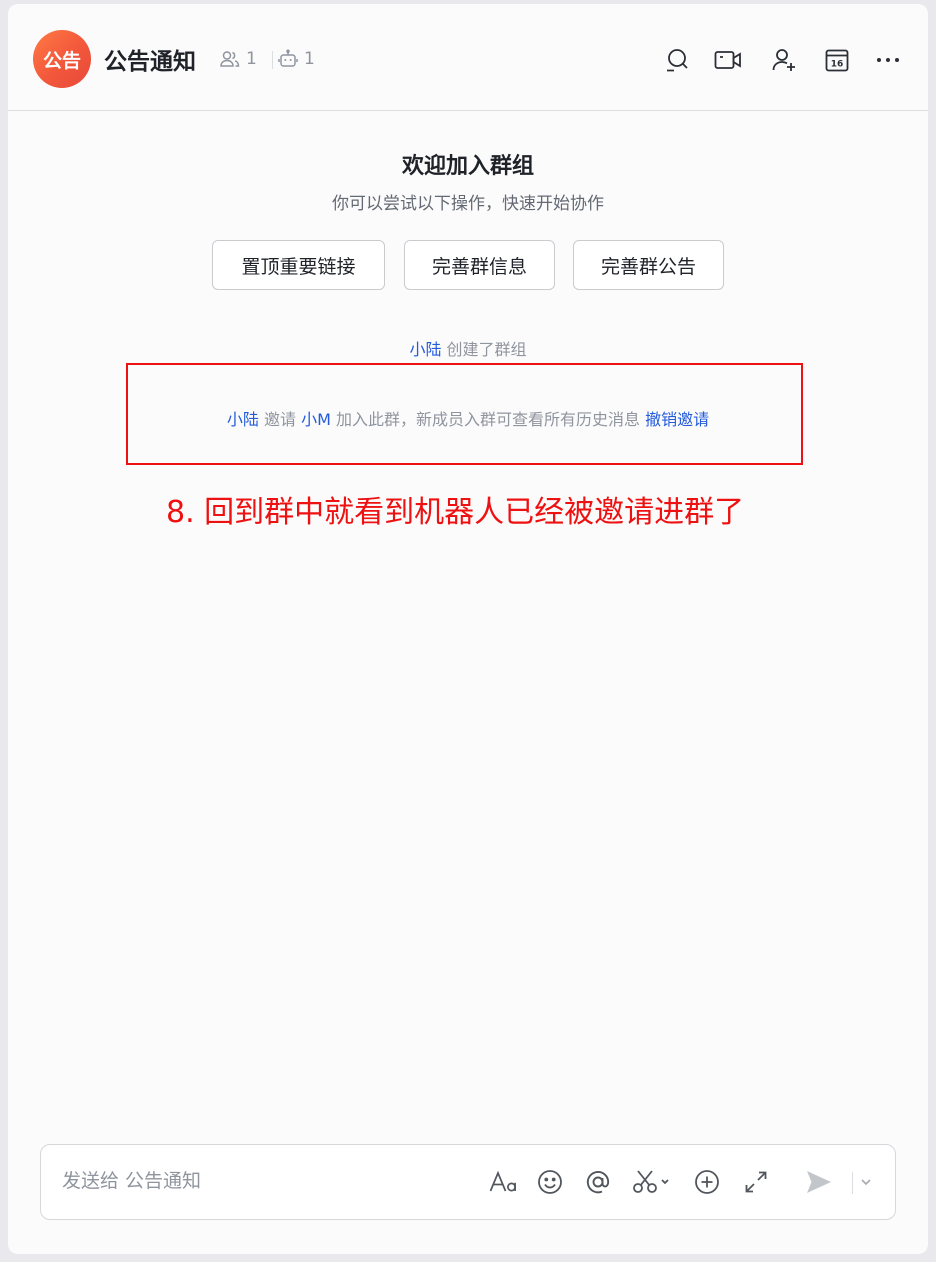 The width and height of the screenshot is (936, 1262). I want to click on calendar-icon: 16, so click(837, 60).